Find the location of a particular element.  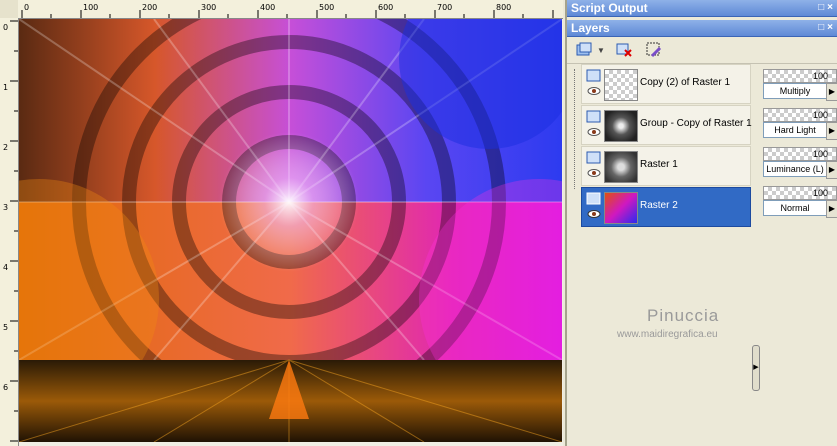

new-layer-icon is located at coordinates (584, 50).